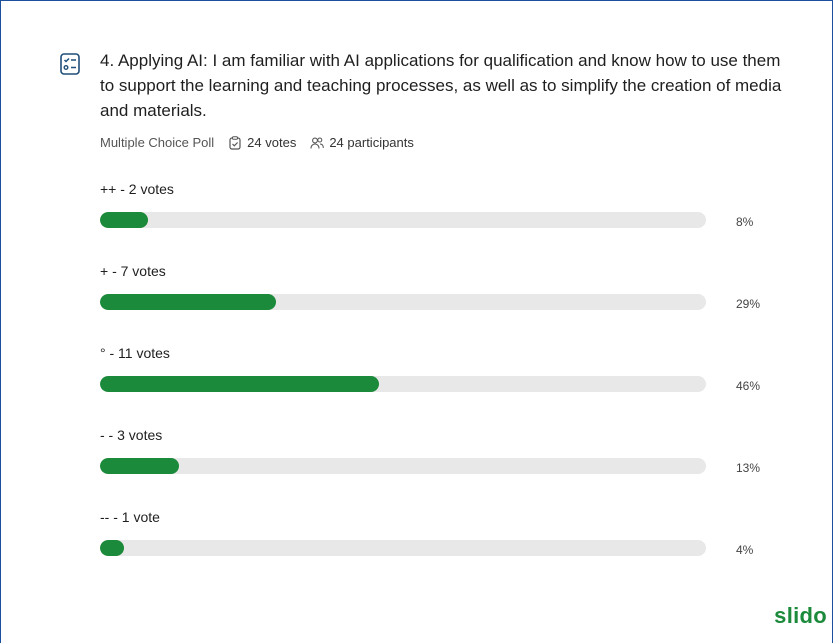  What do you see at coordinates (748, 304) in the screenshot?
I see `option-percent: 29%` at bounding box center [748, 304].